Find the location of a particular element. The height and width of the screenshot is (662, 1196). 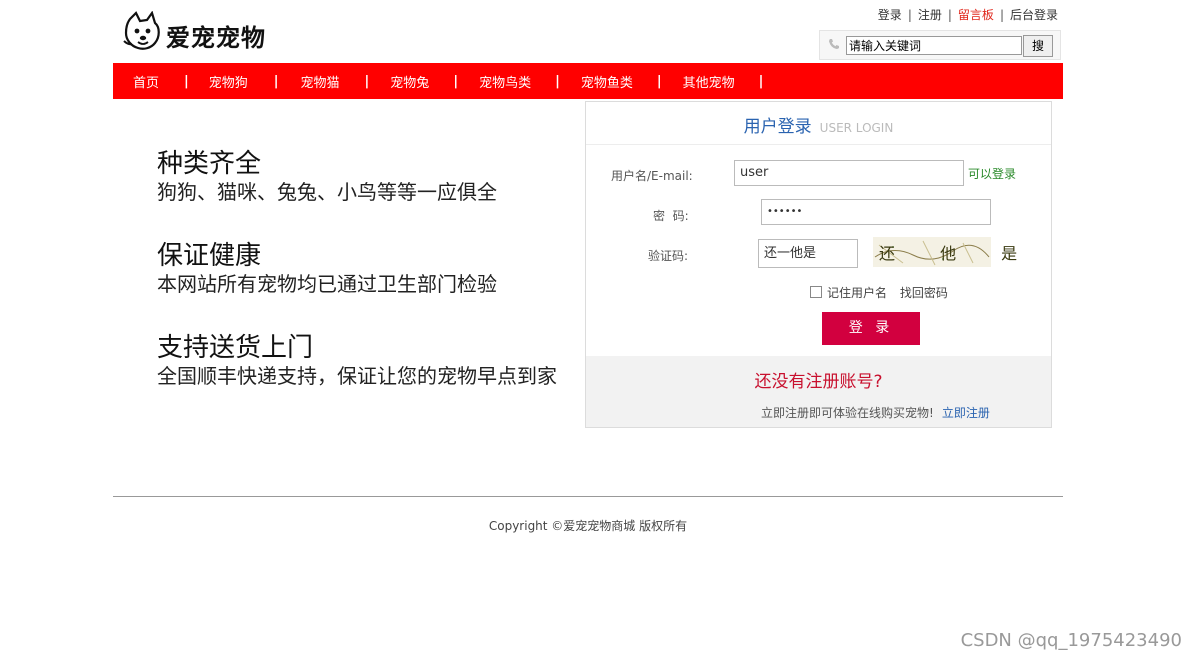

nav-item-birds: 宠物鸟类 | is located at coordinates (530, 81).